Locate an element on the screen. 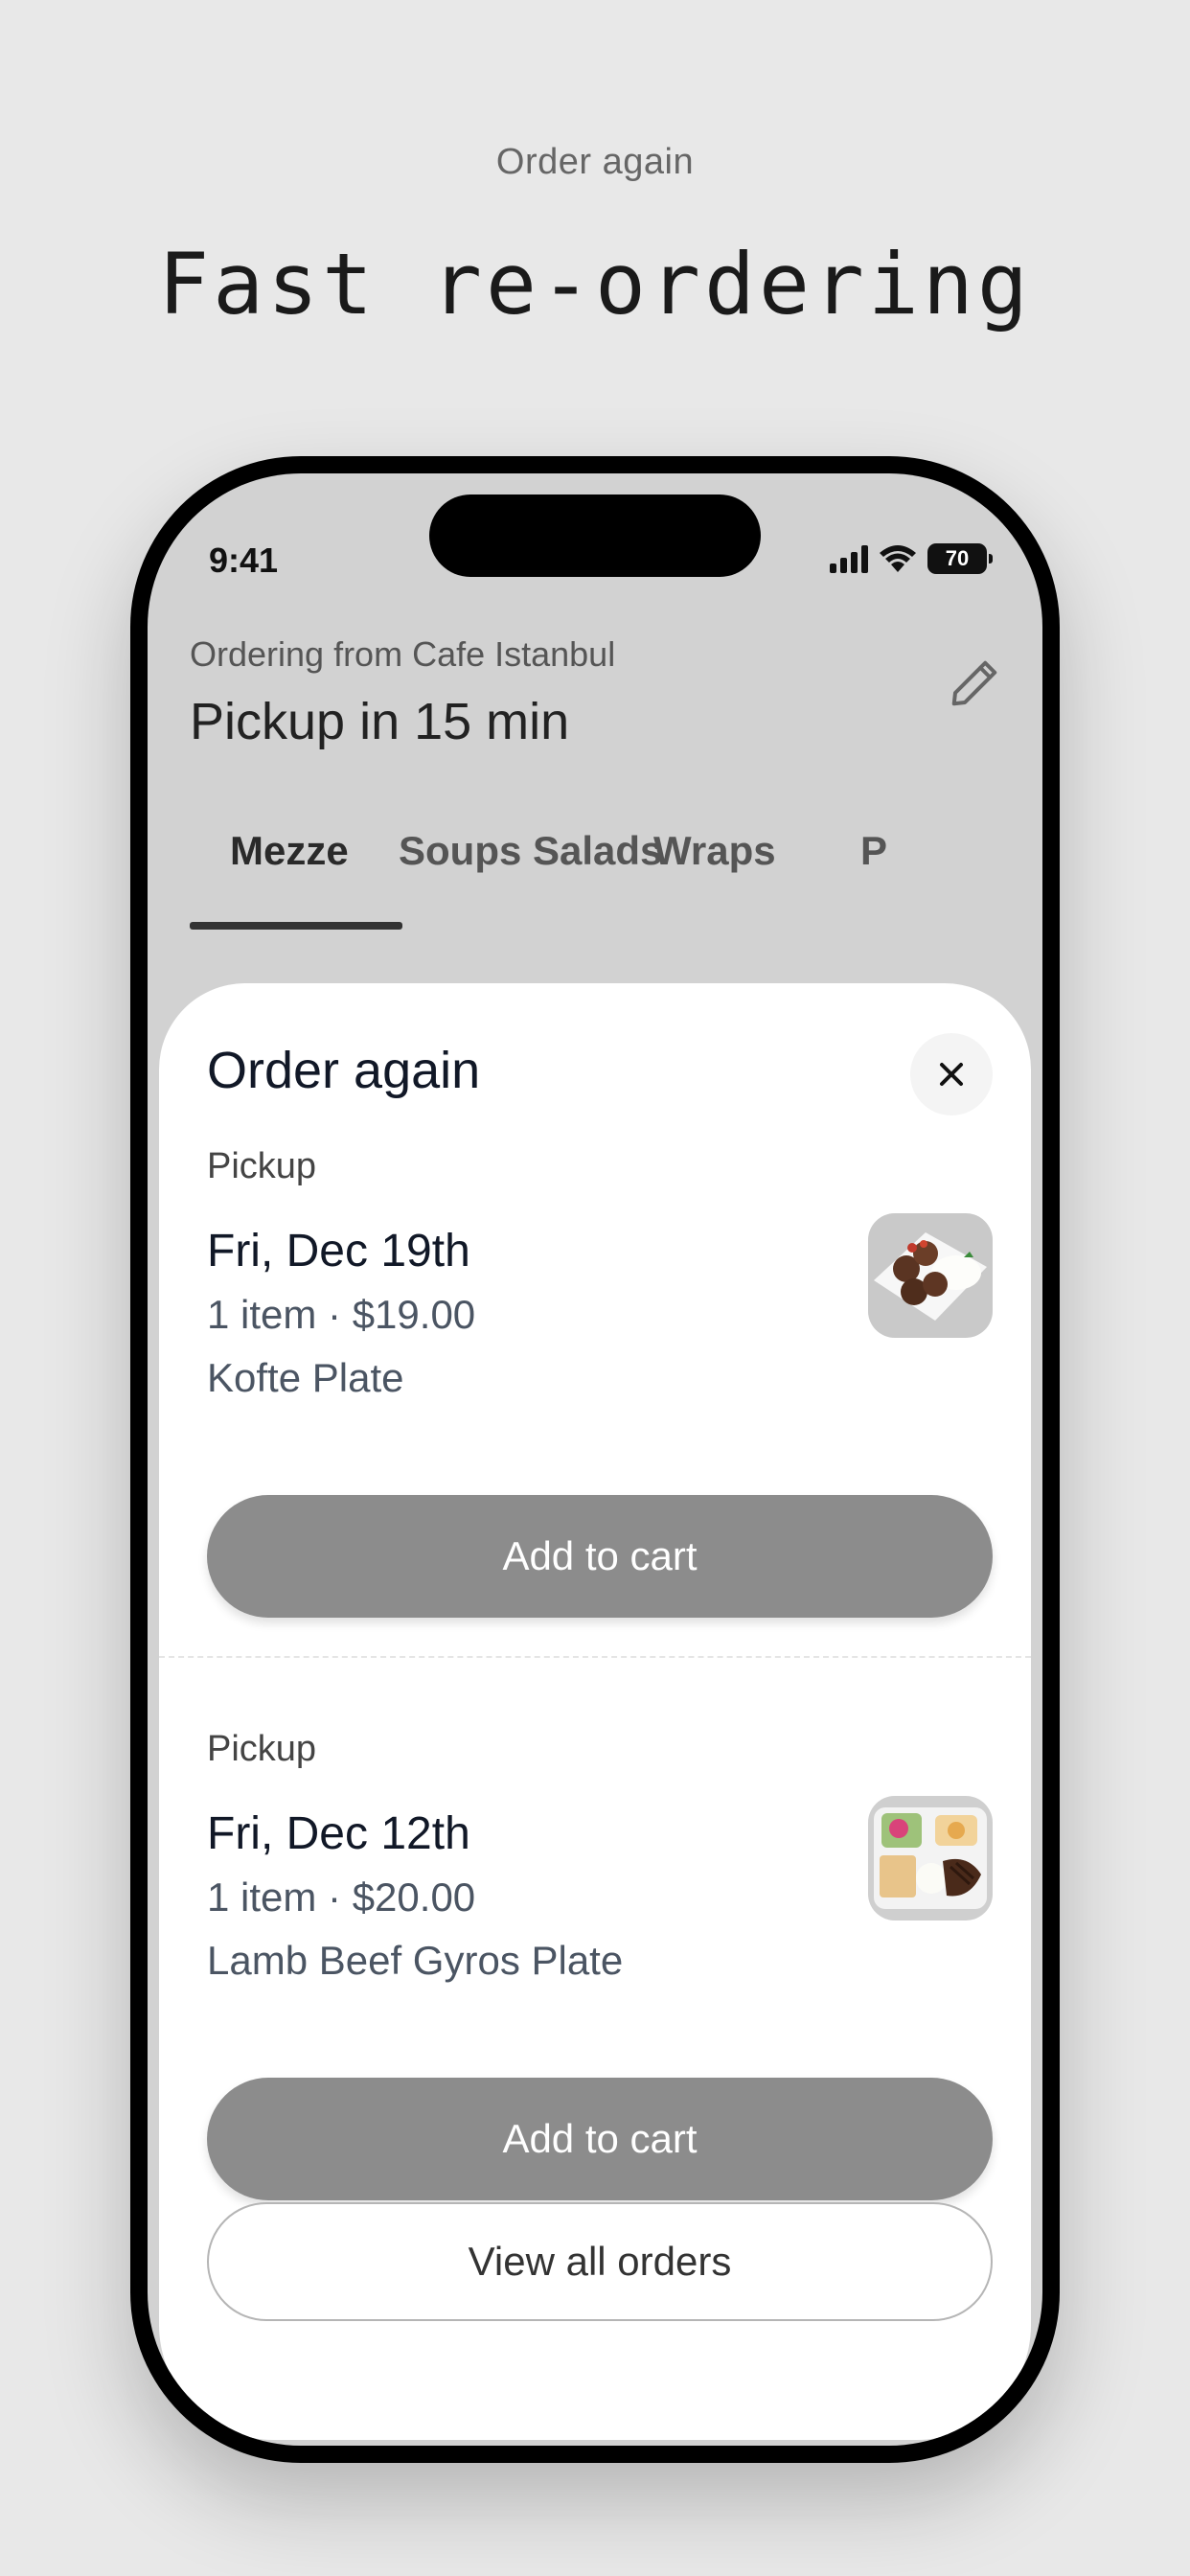 The width and height of the screenshot is (1190, 2576). order-meta: 1 item · $19.00 is located at coordinates (342, 1314).